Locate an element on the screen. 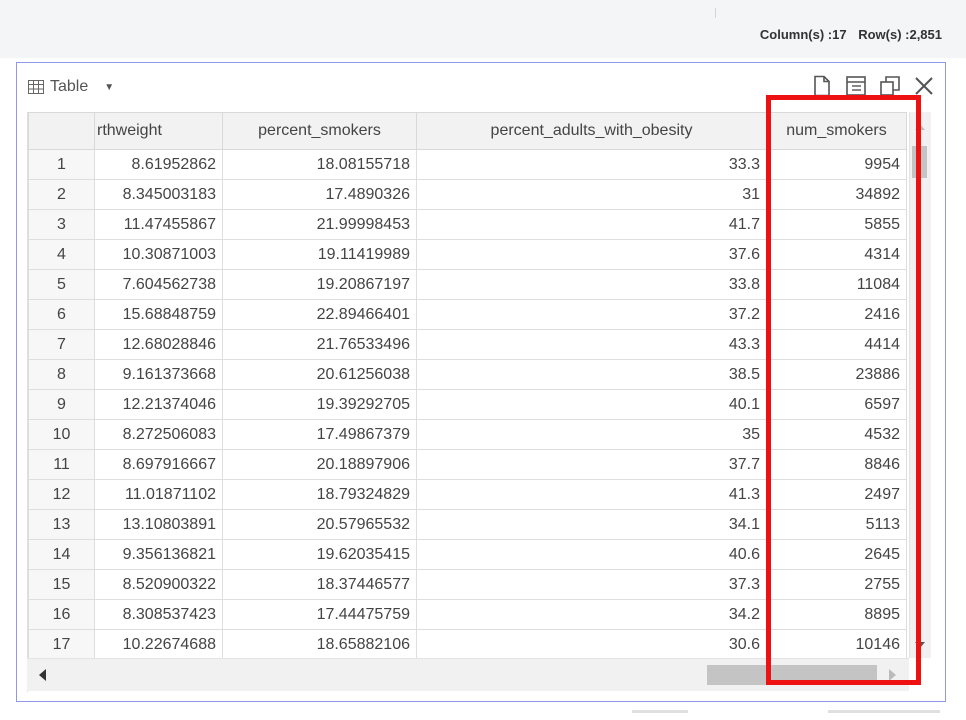  table-cell: 43.3 is located at coordinates (591, 344).